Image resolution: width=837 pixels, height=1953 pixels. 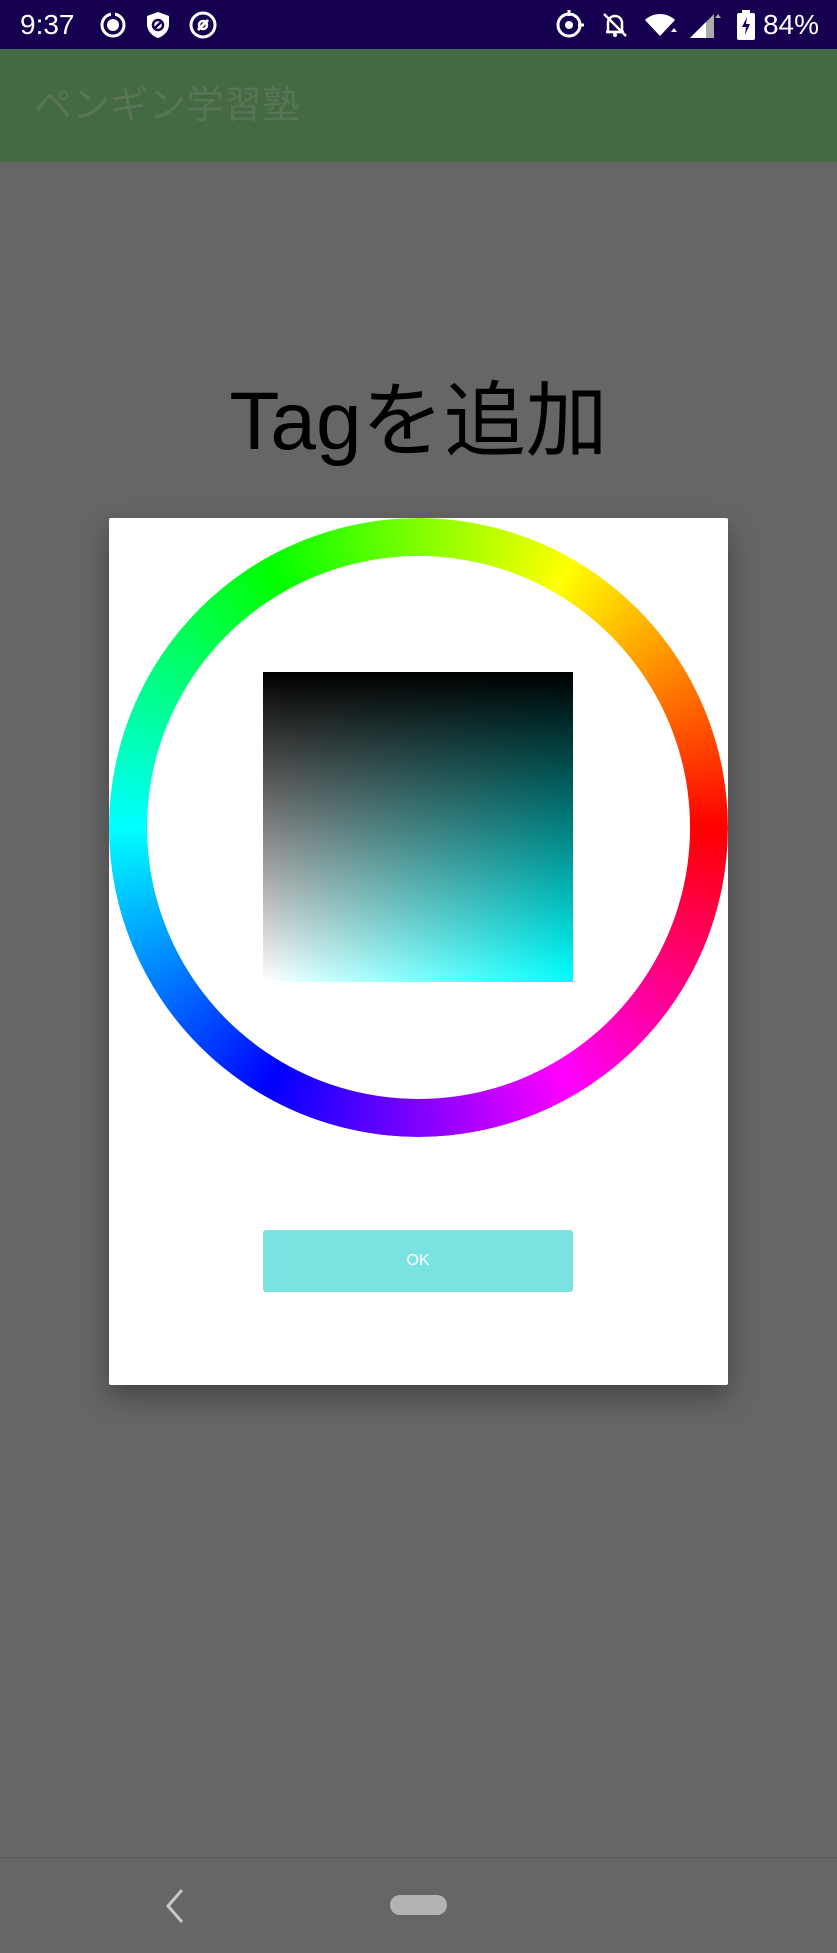 I want to click on notifications-off-icon, so click(x=615, y=25).